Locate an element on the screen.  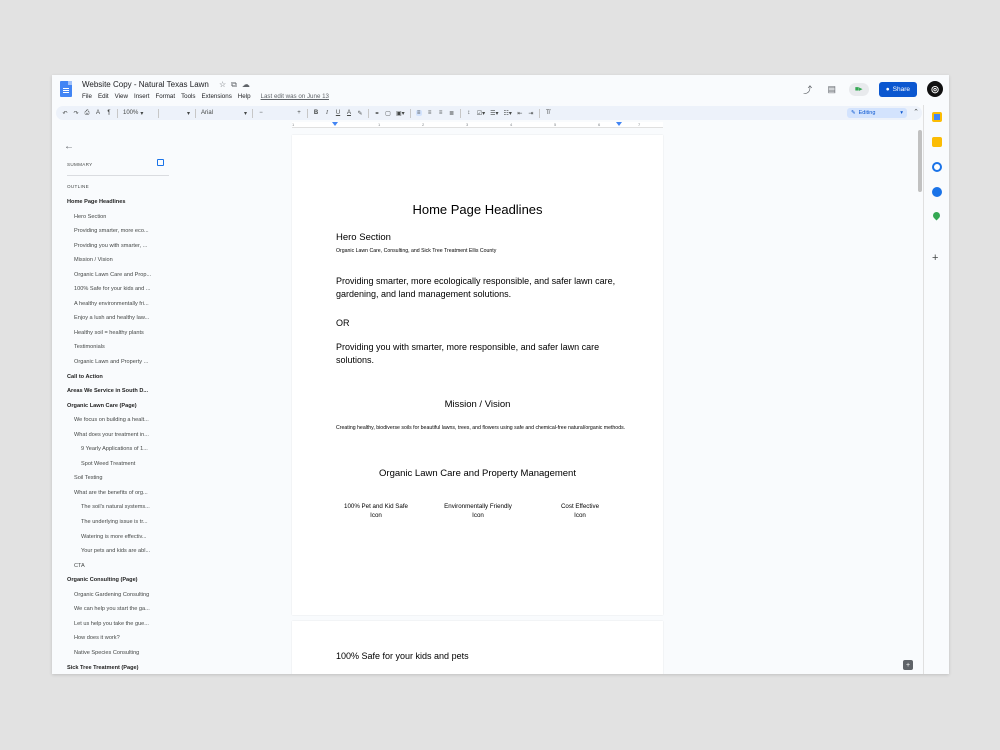
tasks-icon is located at coordinates (937, 167).